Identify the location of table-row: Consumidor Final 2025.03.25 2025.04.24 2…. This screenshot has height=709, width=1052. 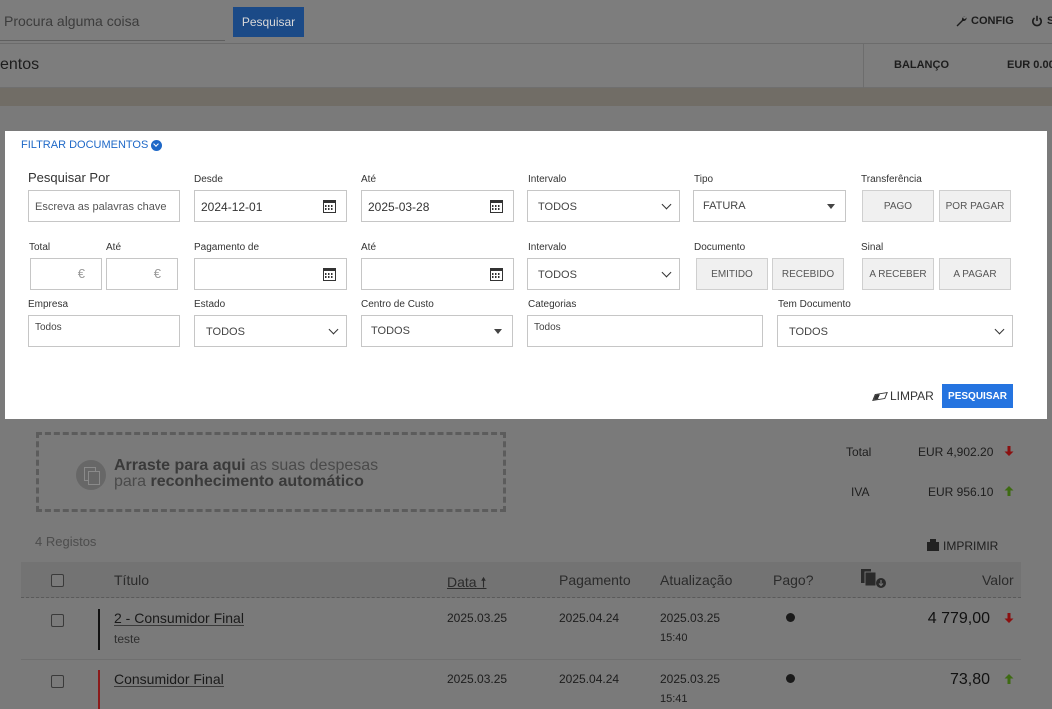
(521, 684).